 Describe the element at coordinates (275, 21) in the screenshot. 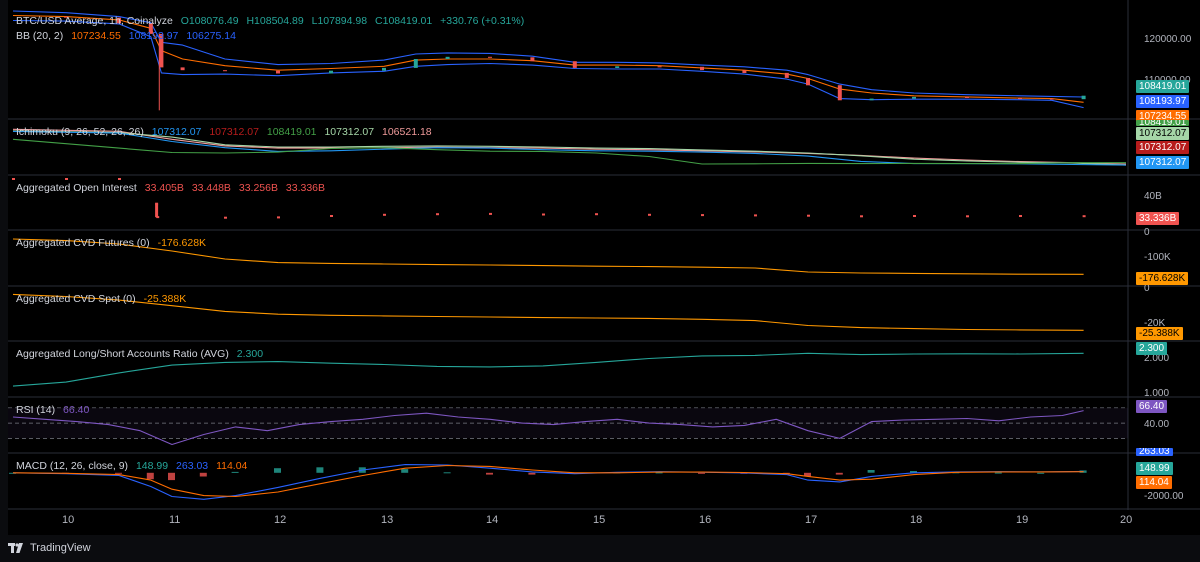

I see `ohlc-high: H108504.89` at that location.